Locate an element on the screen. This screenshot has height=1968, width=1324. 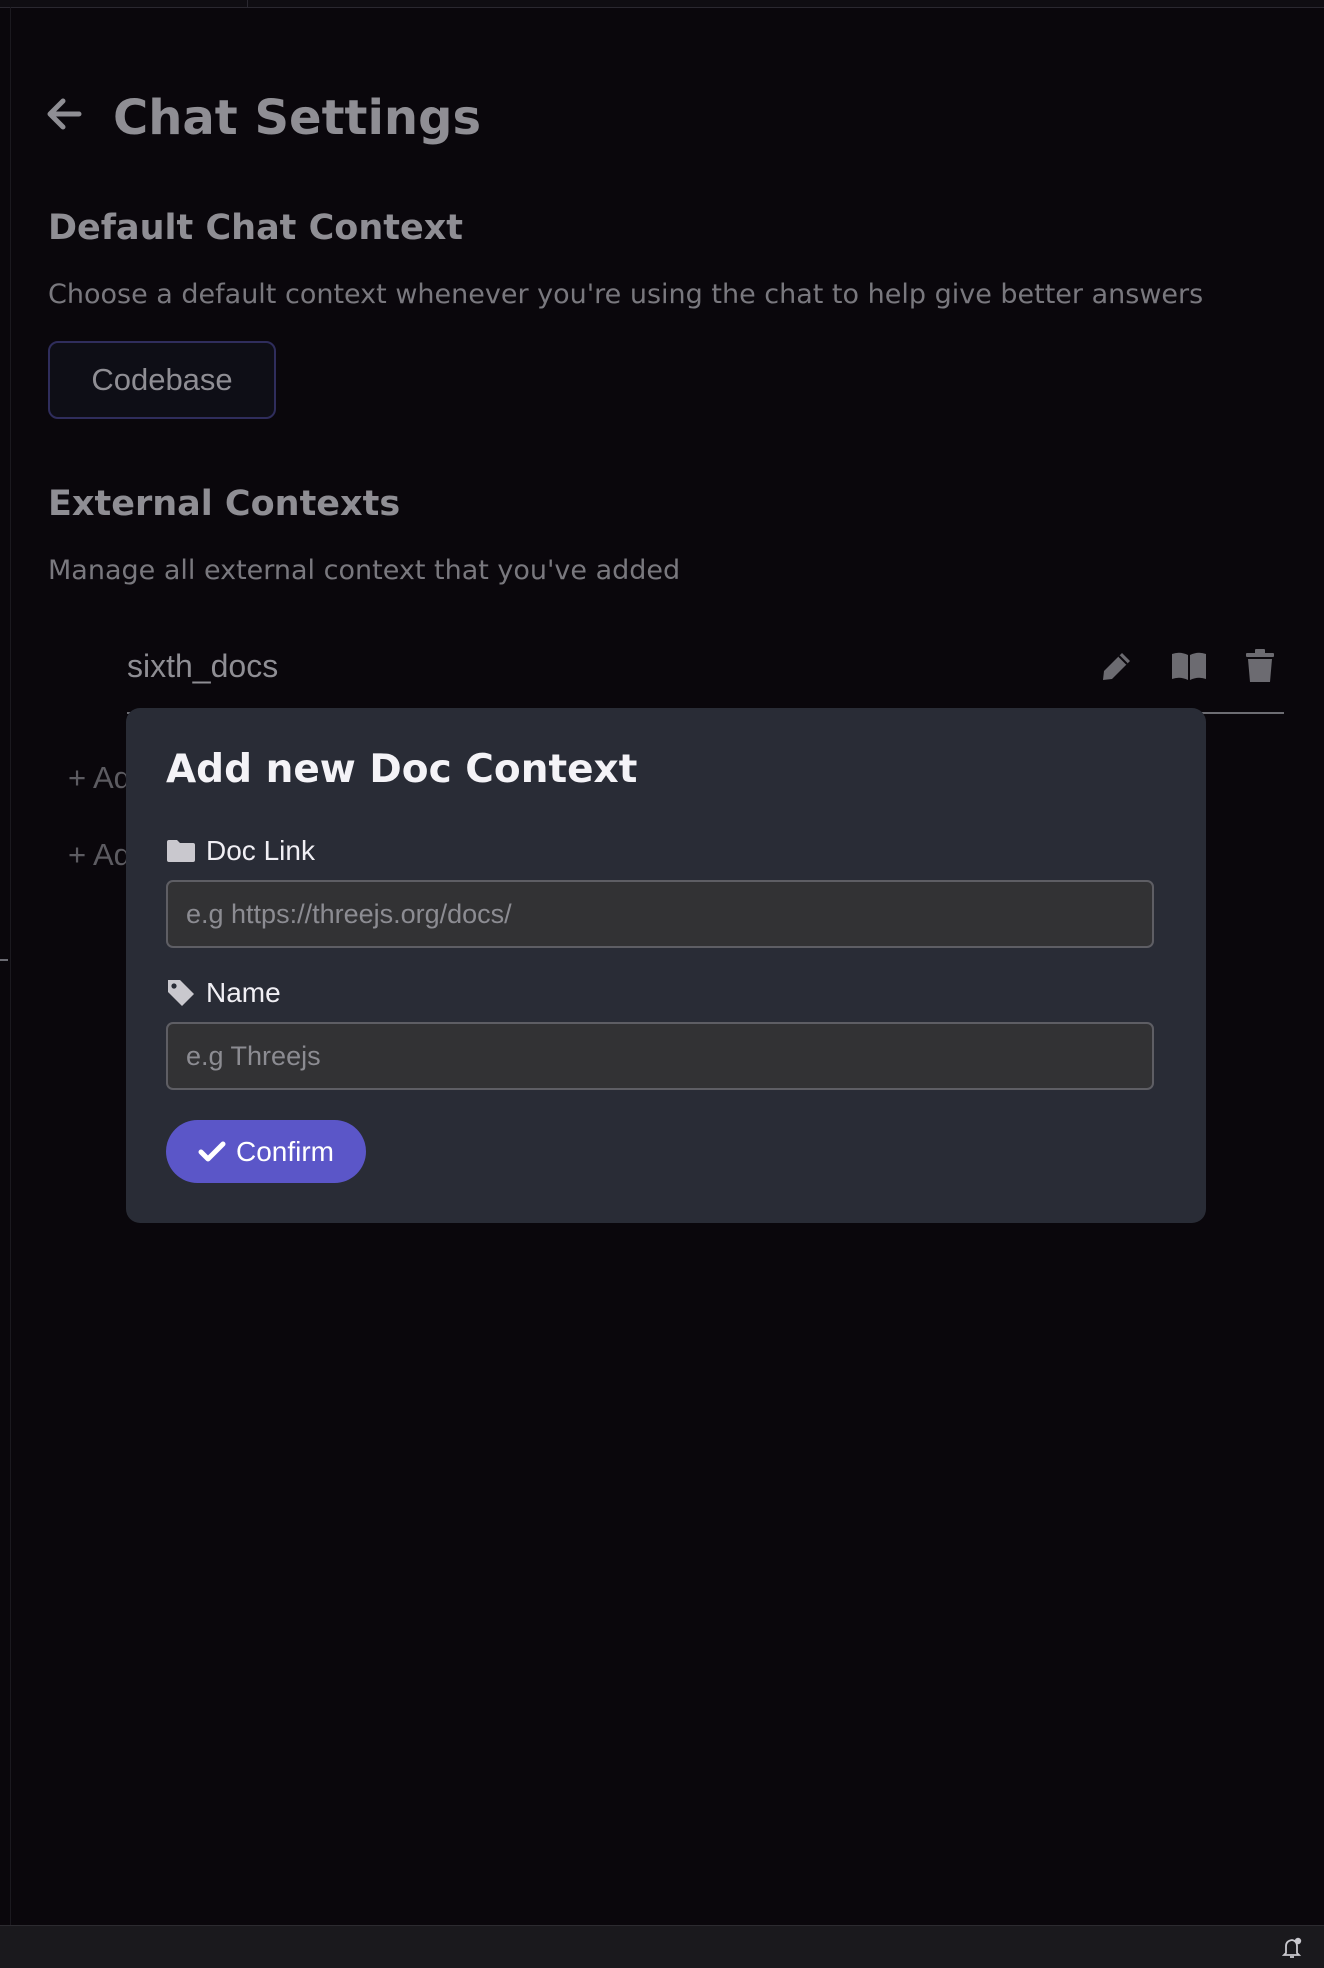
trash-icon is located at coordinates (1260, 665).